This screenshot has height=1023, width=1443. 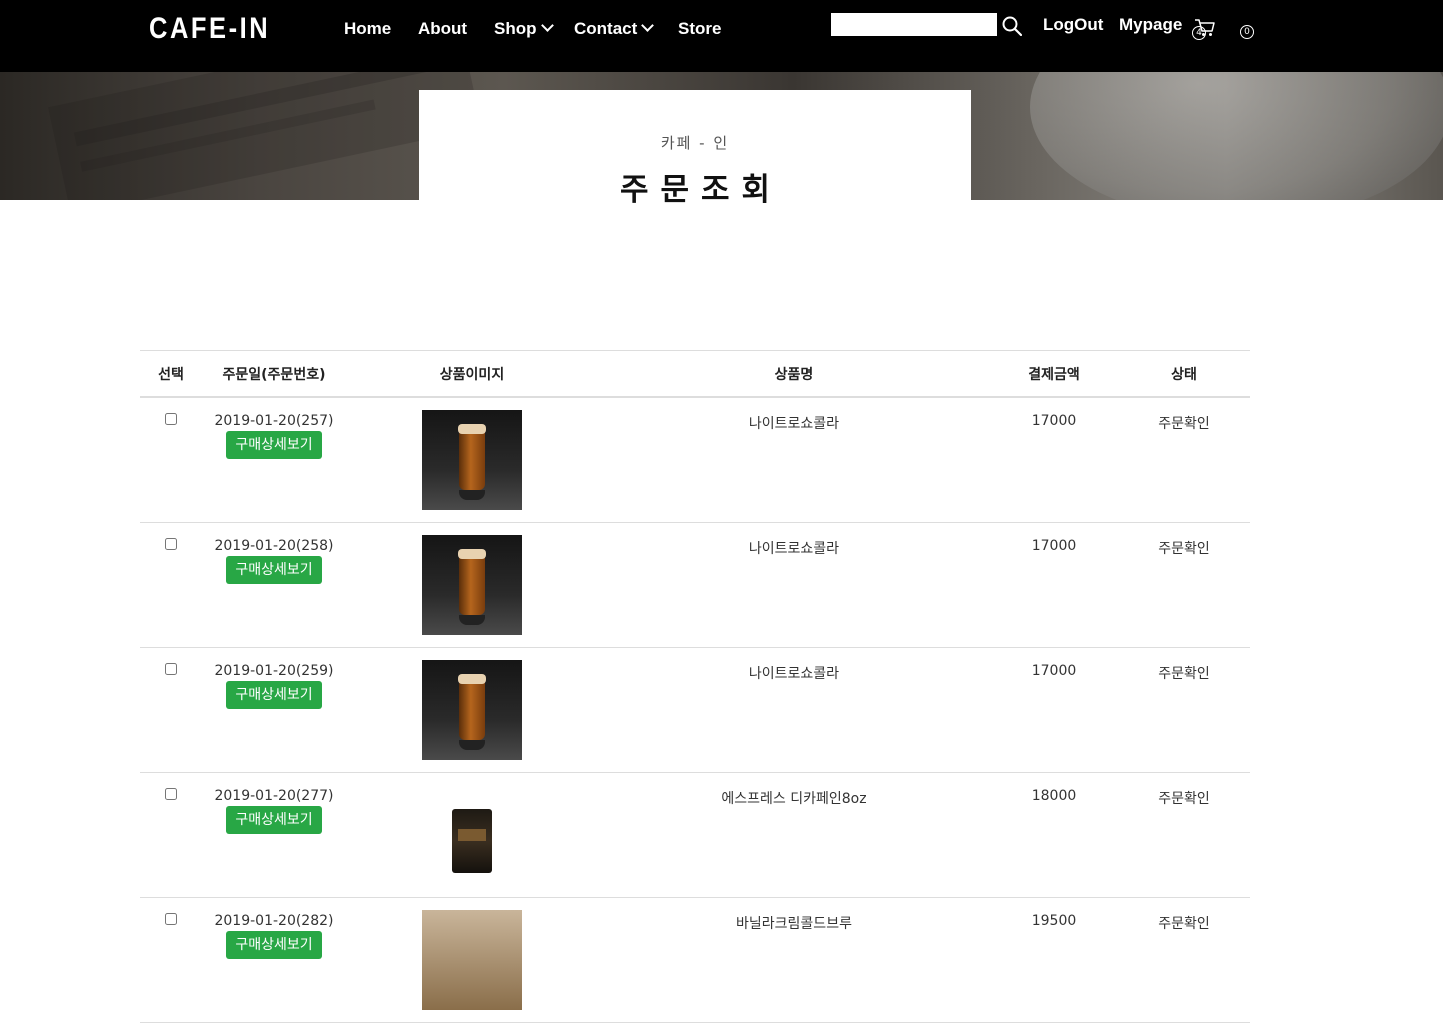 What do you see at coordinates (274, 921) in the screenshot?
I see `order-date: 2019-01-20(282)` at bounding box center [274, 921].